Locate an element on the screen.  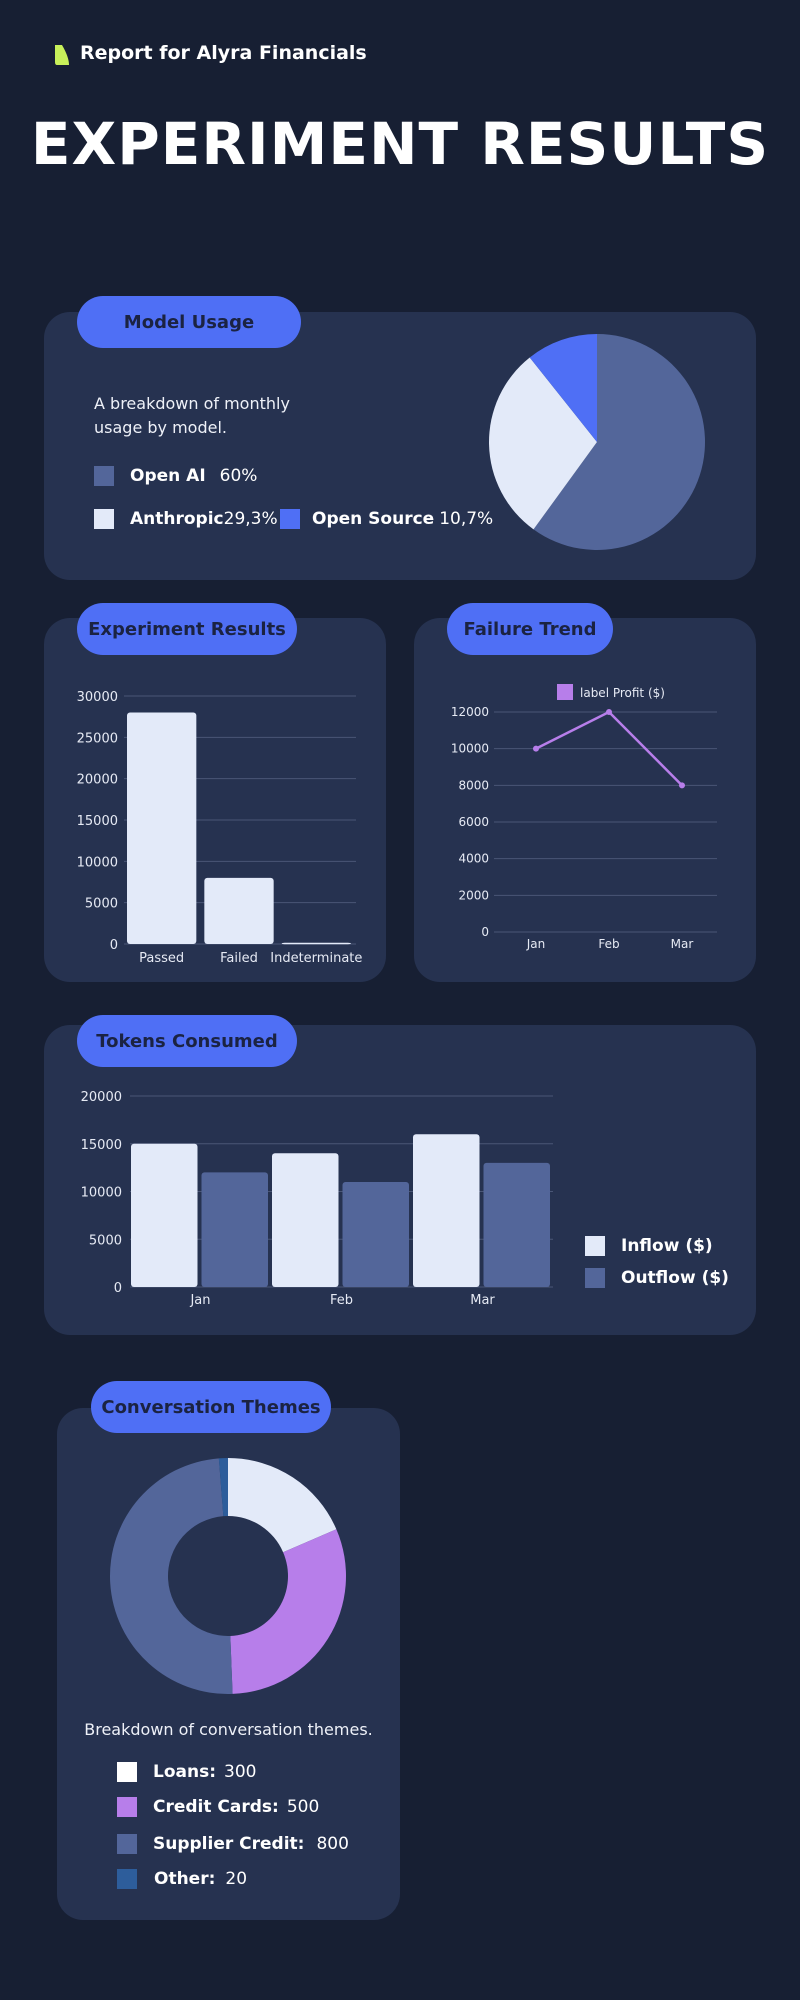
pie-slice-credit-cards is located at coordinates (288, 1611).